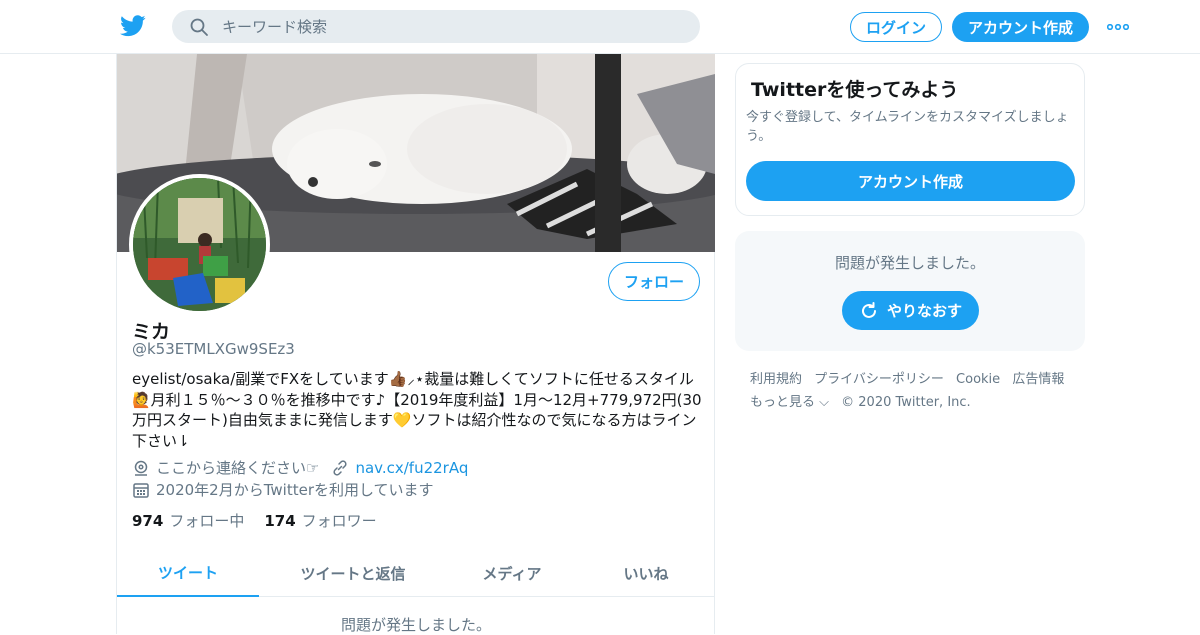  I want to click on sidebar-error-card: 問題が発生しました。 やりなおす, so click(910, 291).